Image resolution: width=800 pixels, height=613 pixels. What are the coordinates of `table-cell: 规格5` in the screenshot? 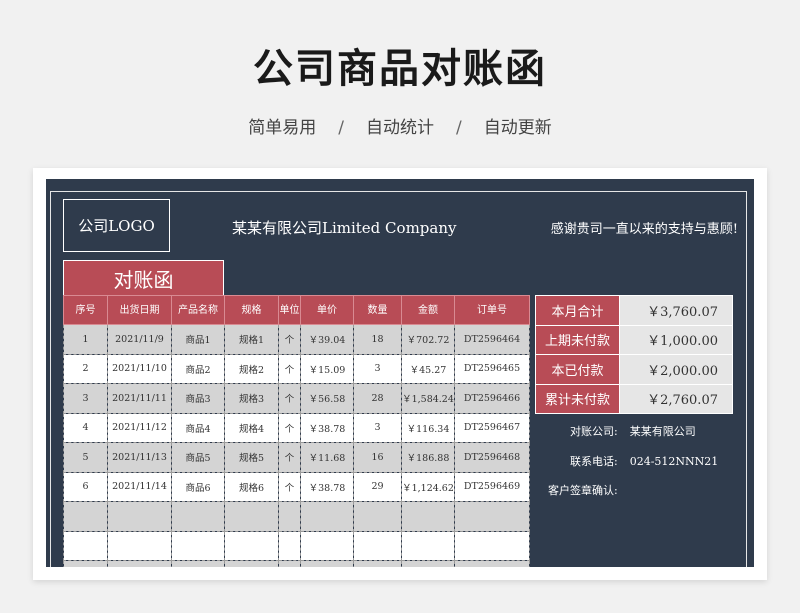 It's located at (251, 457).